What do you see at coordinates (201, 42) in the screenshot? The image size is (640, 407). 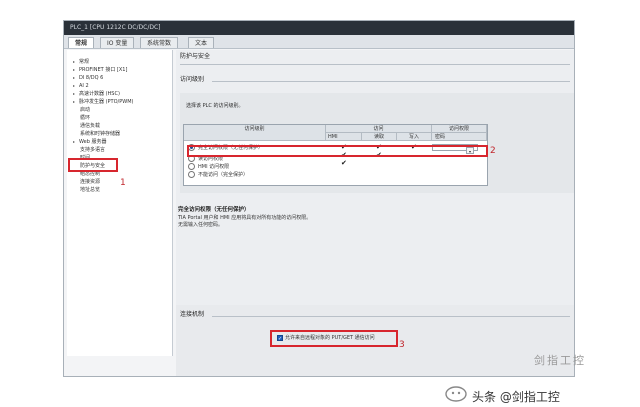 I see `tab-texts: 文本` at bounding box center [201, 42].